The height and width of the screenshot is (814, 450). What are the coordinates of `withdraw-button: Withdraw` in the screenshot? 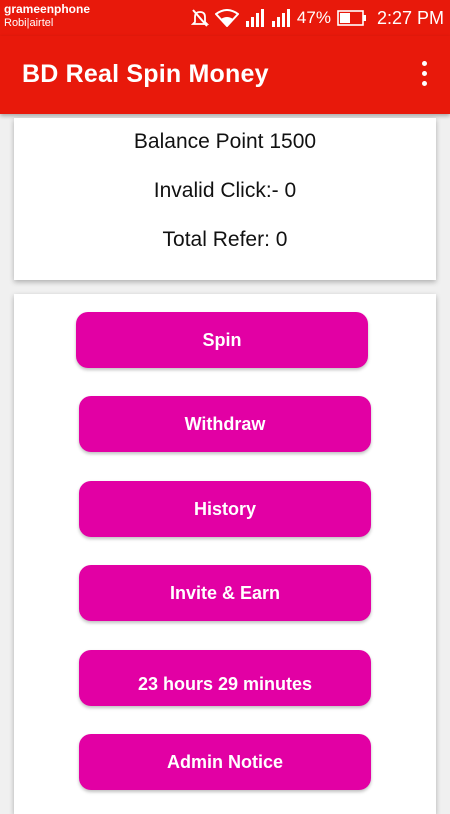 It's located at (225, 424).